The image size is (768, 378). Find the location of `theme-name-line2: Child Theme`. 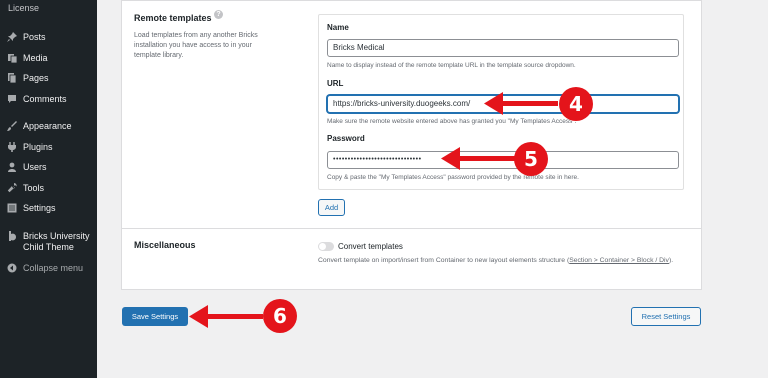

theme-name-line2: Child Theme is located at coordinates (48, 247).